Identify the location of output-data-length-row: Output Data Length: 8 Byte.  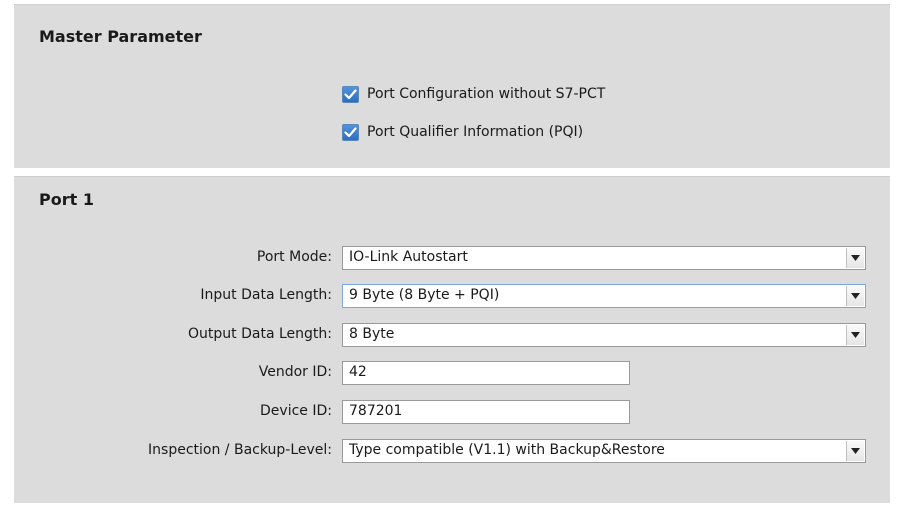
(452, 335).